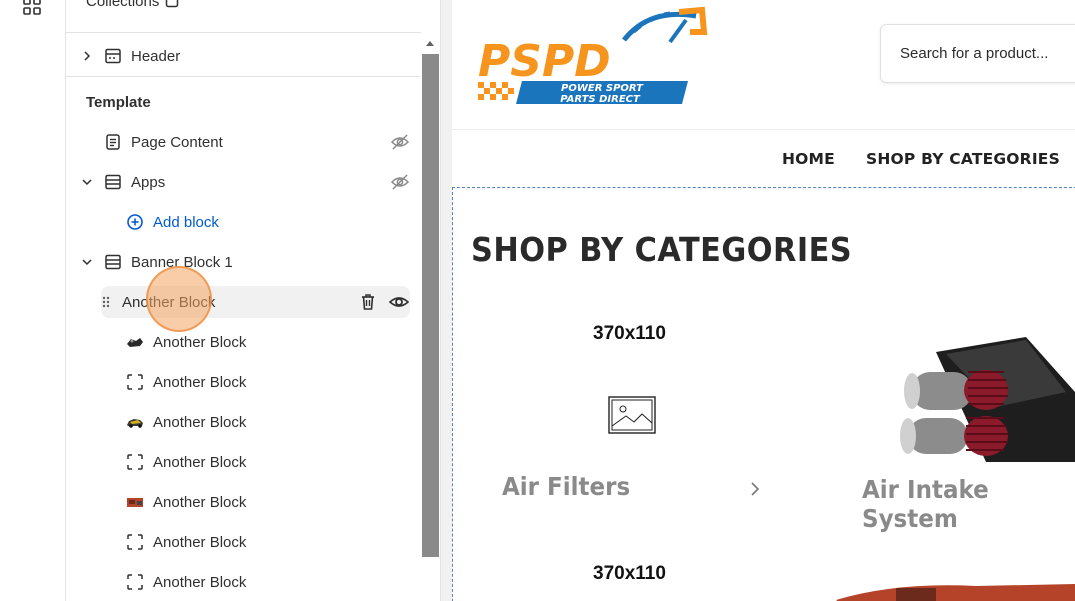 Image resolution: width=1075 pixels, height=601 pixels. What do you see at coordinates (430, 305) in the screenshot?
I see `scrollbar-thumb` at bounding box center [430, 305].